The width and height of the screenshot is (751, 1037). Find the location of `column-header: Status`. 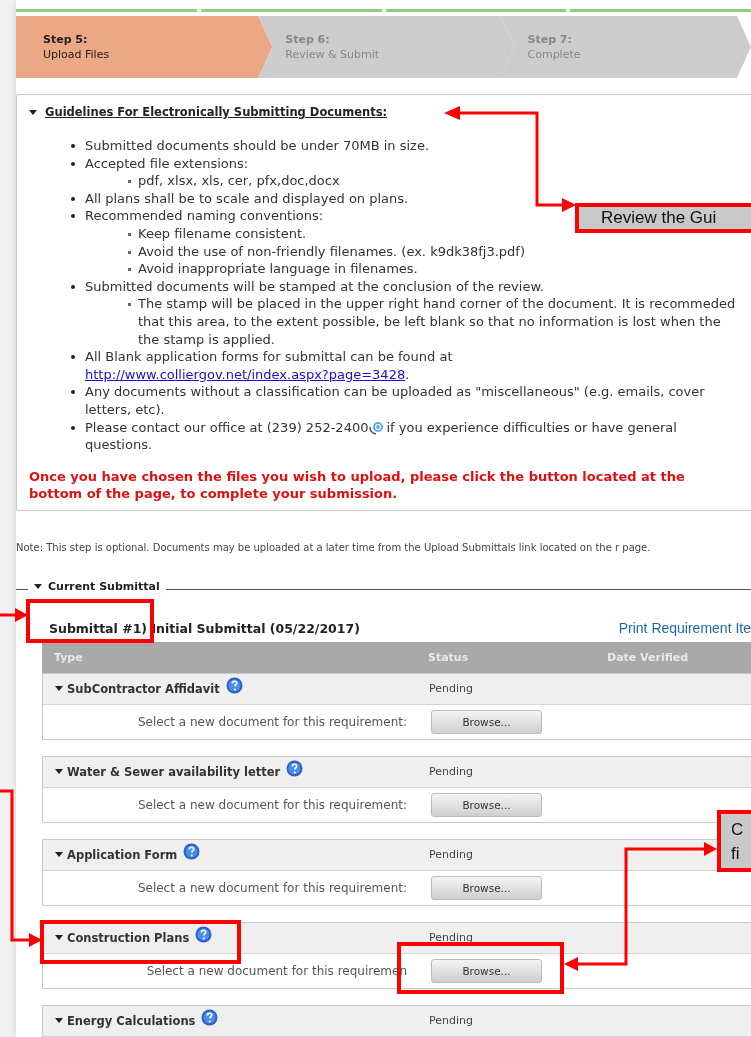

column-header: Status is located at coordinates (449, 657).